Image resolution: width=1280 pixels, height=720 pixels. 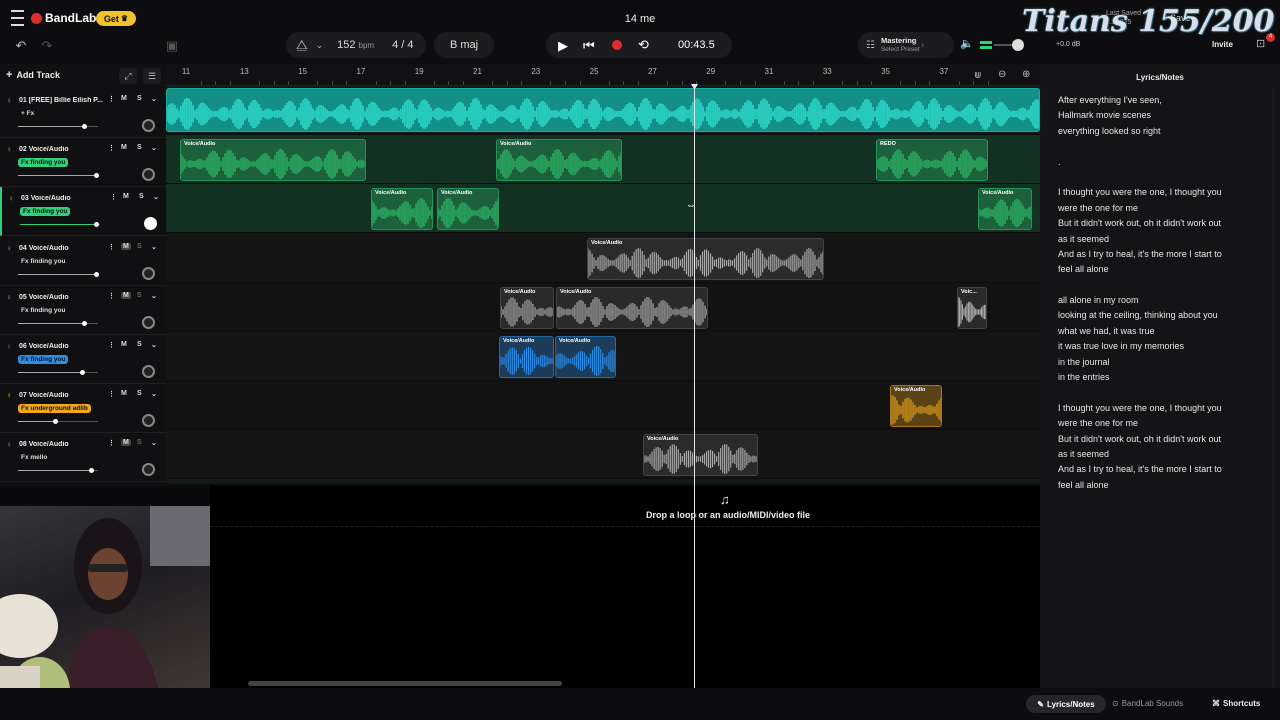 What do you see at coordinates (640, 19) in the screenshot?
I see `project-title: 14 me` at bounding box center [640, 19].